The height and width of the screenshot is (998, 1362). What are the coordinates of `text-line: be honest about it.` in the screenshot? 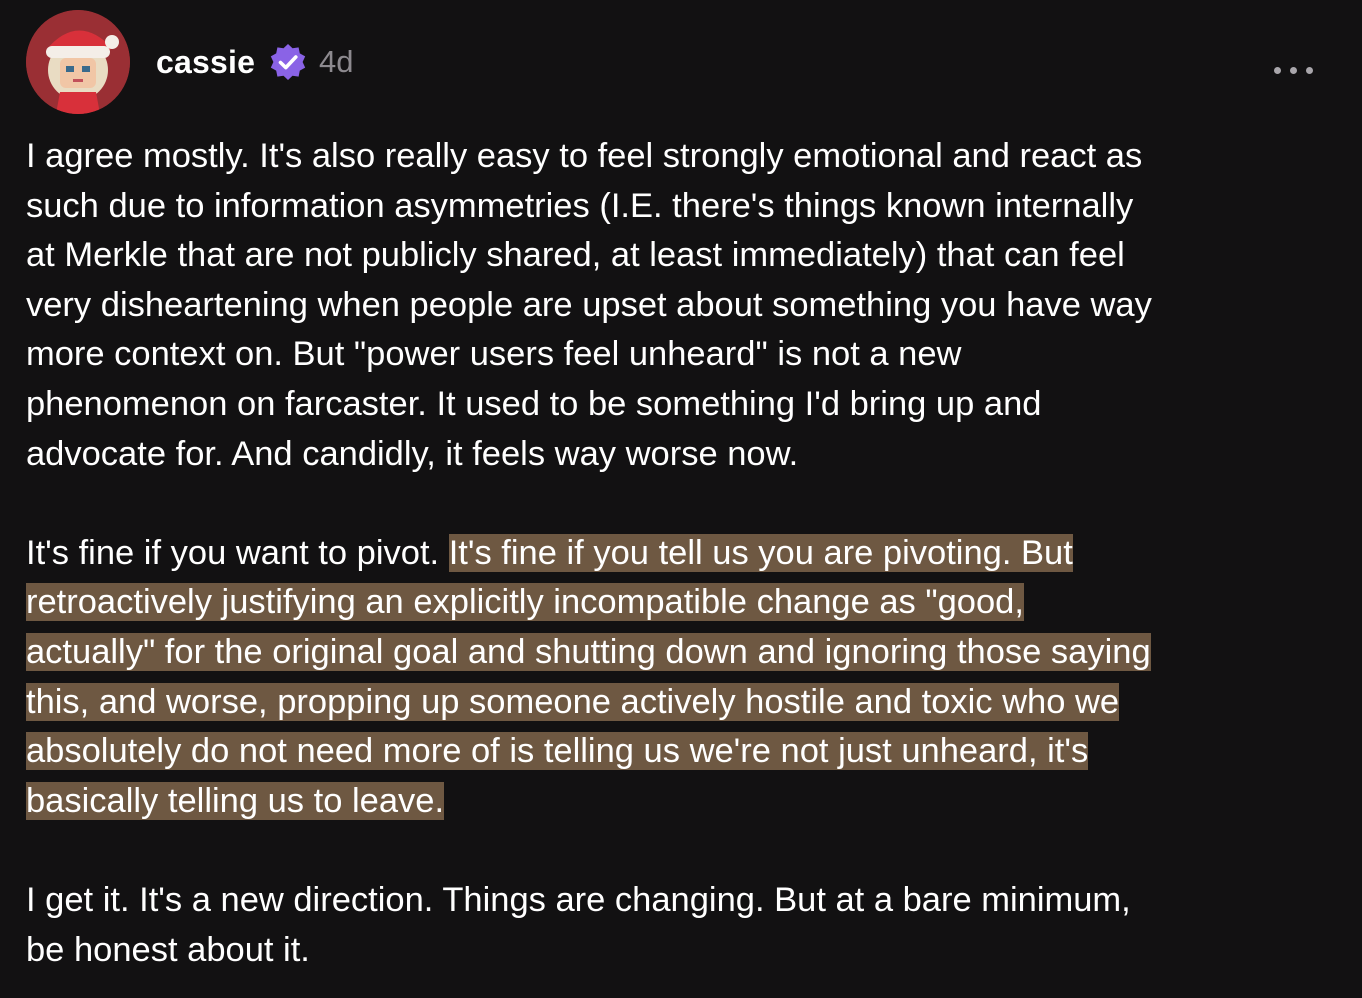 It's located at (168, 949).